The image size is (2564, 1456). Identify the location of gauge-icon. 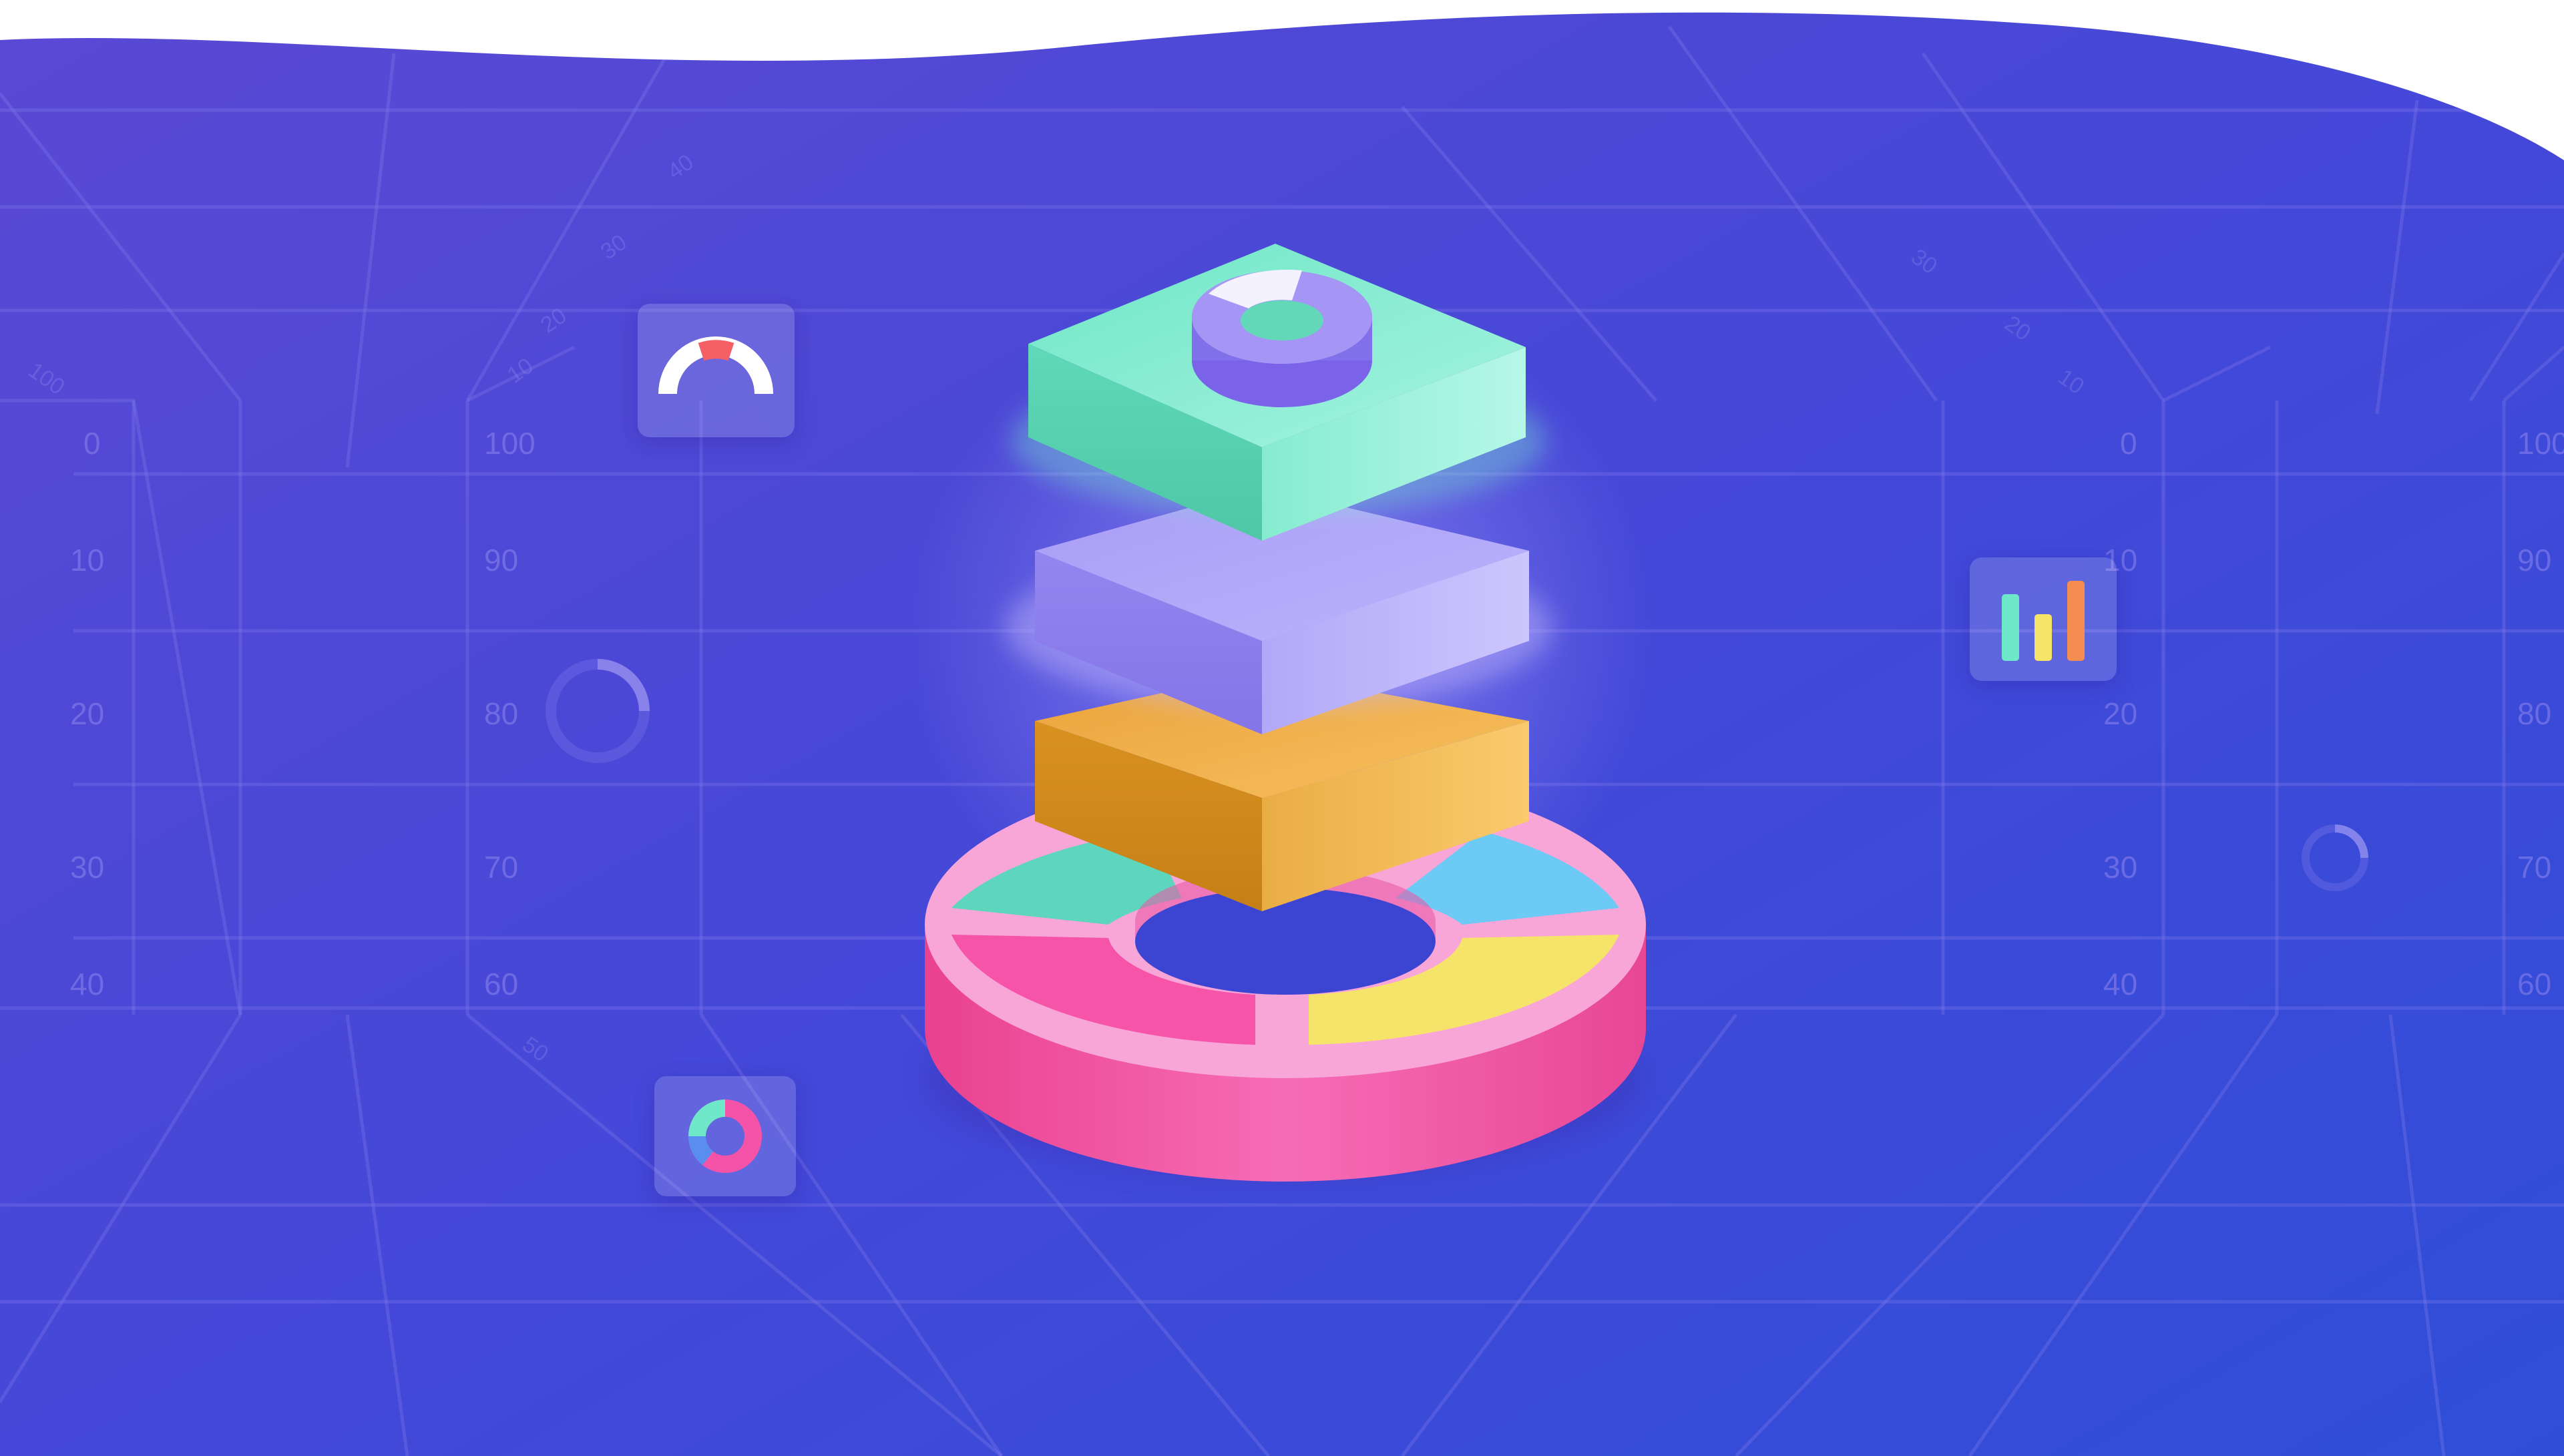
(716, 366).